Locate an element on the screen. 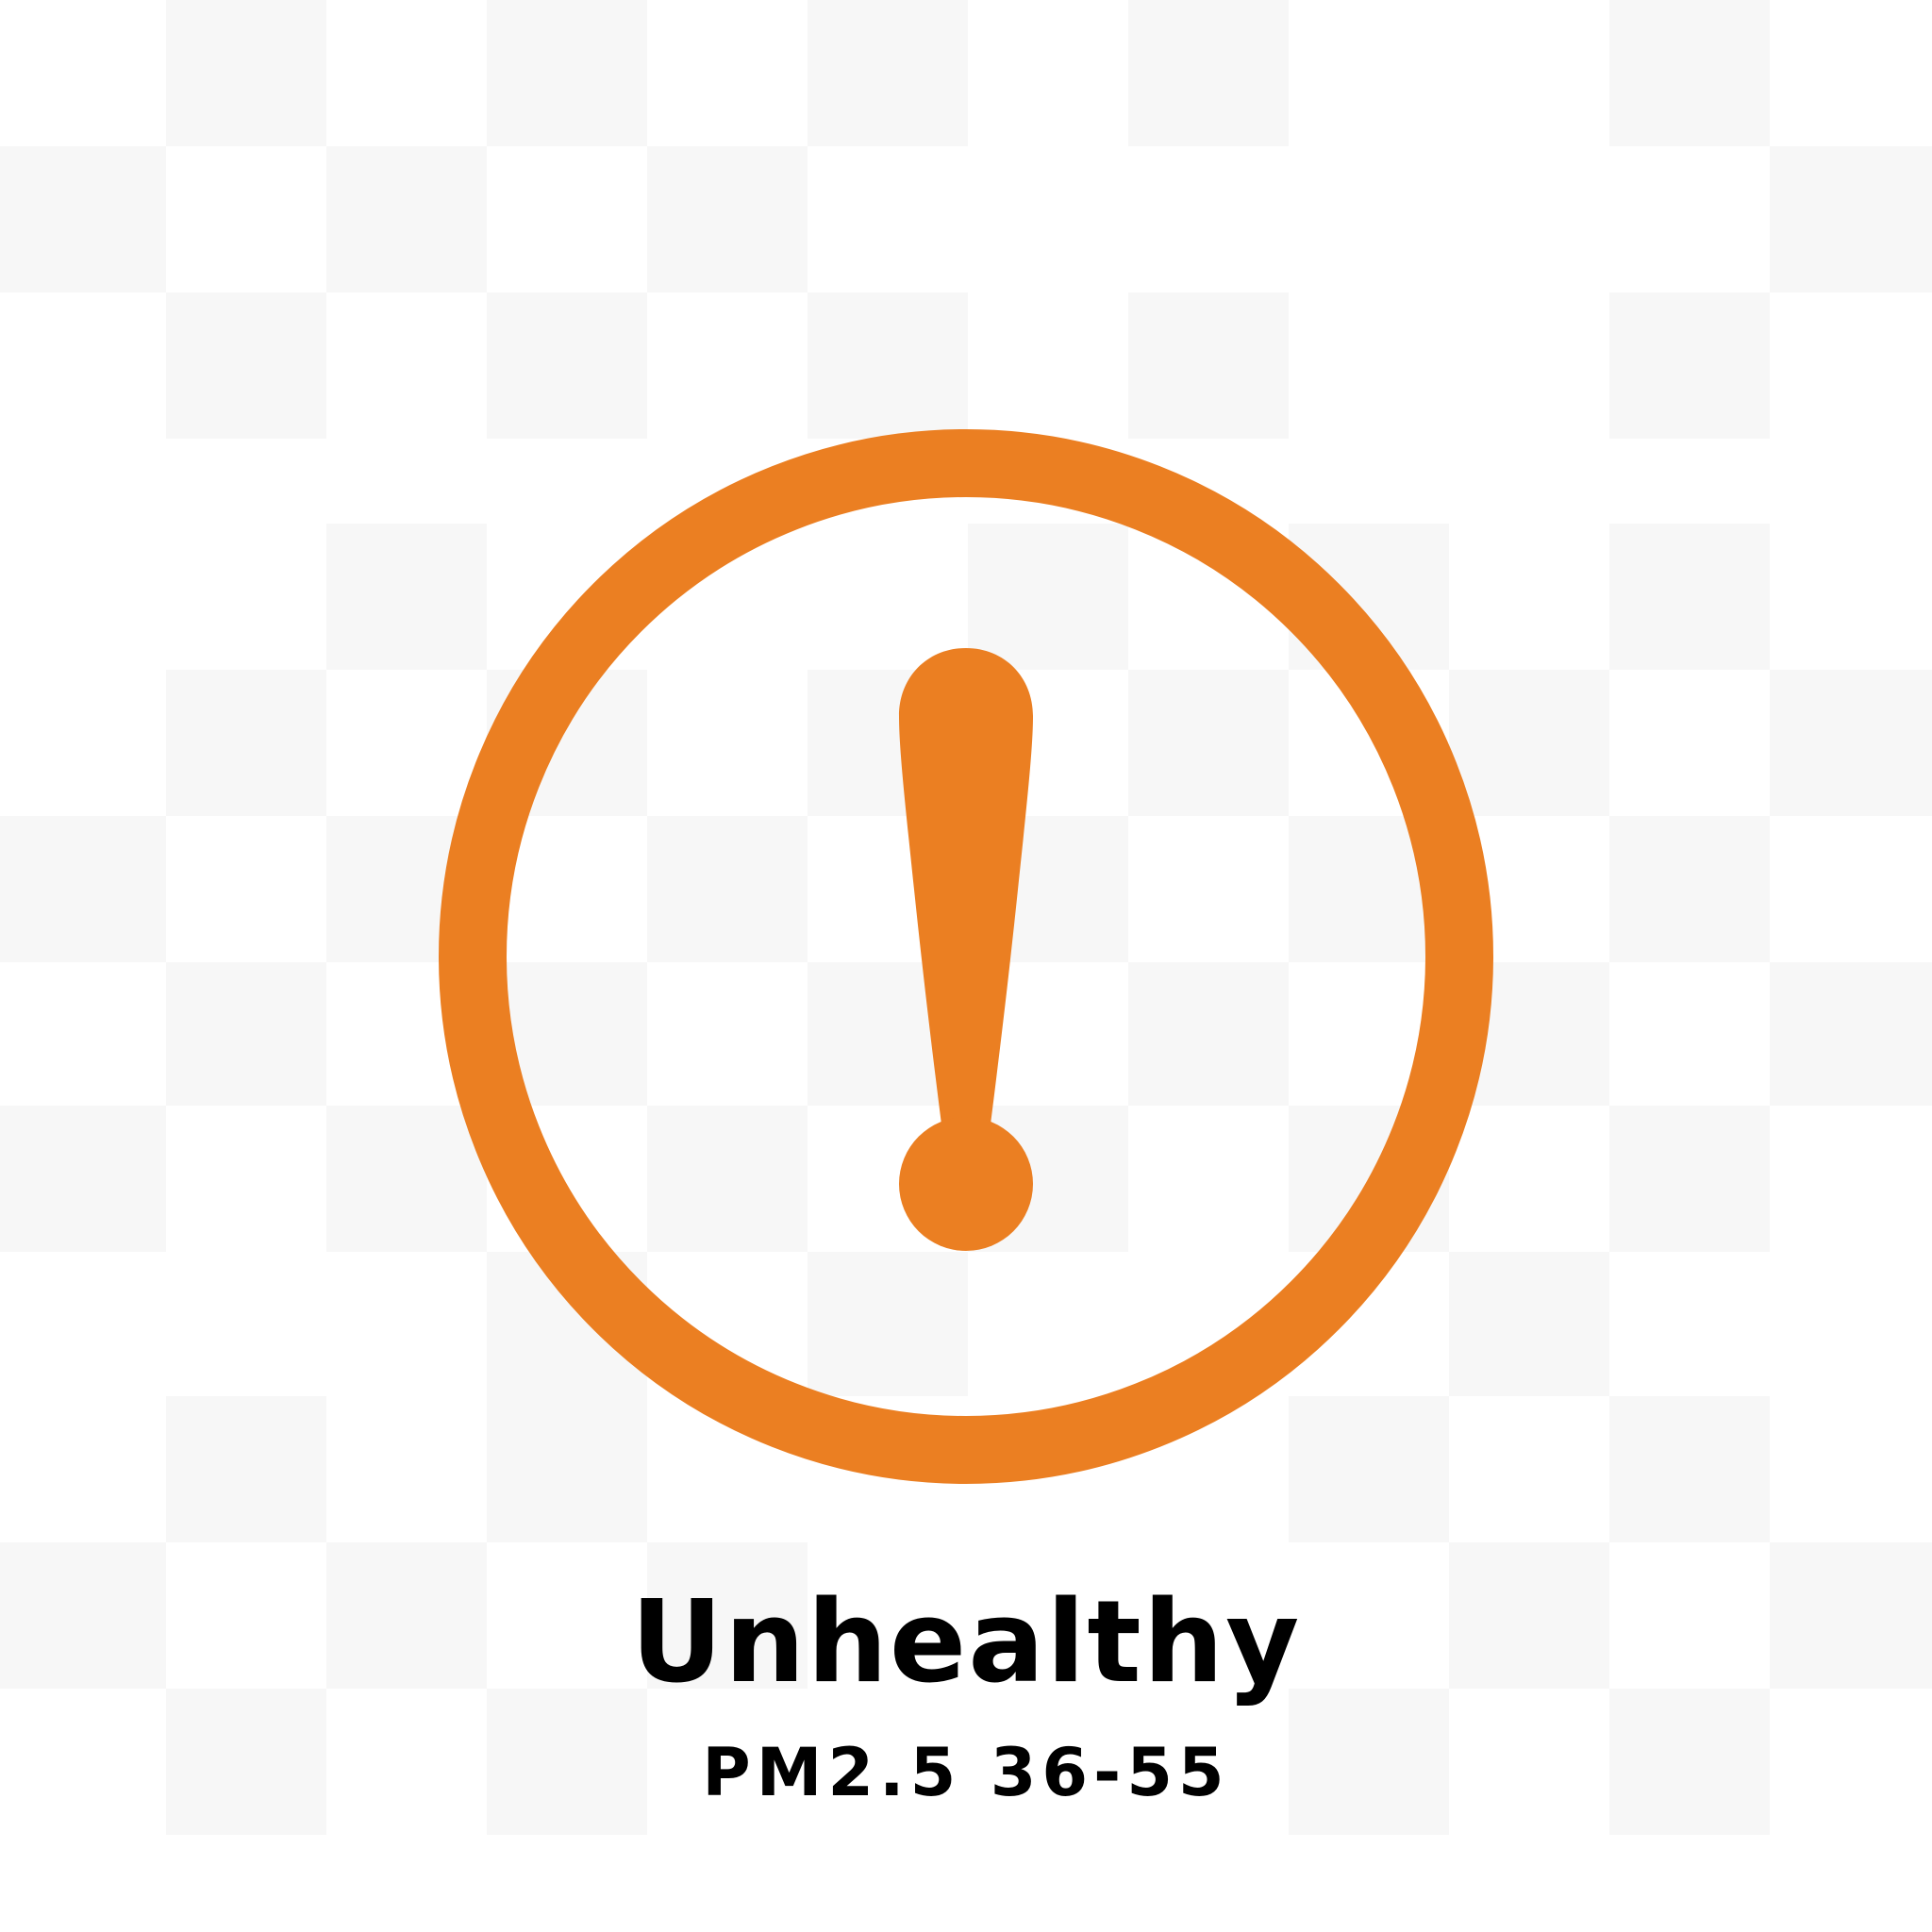 The height and width of the screenshot is (1932, 1932). exclamation-bottom-dot is located at coordinates (966, 1184).